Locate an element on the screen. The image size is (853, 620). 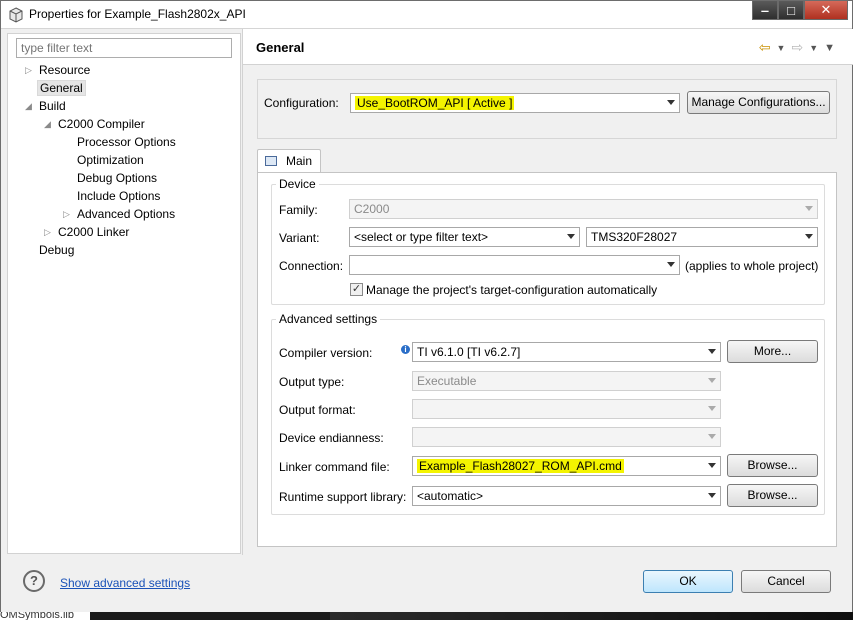
linker-command-file-label: Linker command file: is located at coordinates (334, 467).